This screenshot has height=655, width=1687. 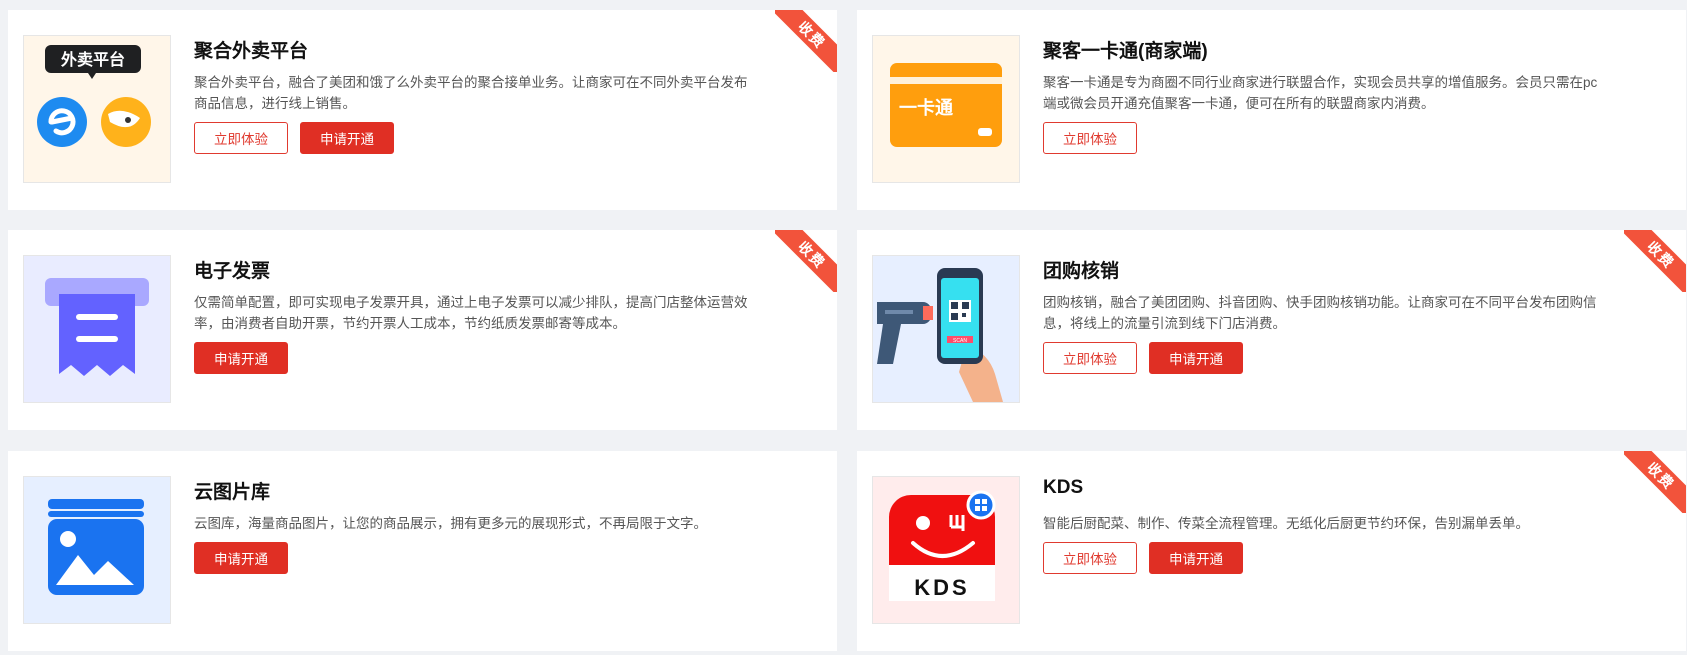 I want to click on takeout-icon-text: 外卖平台, so click(x=92, y=59).